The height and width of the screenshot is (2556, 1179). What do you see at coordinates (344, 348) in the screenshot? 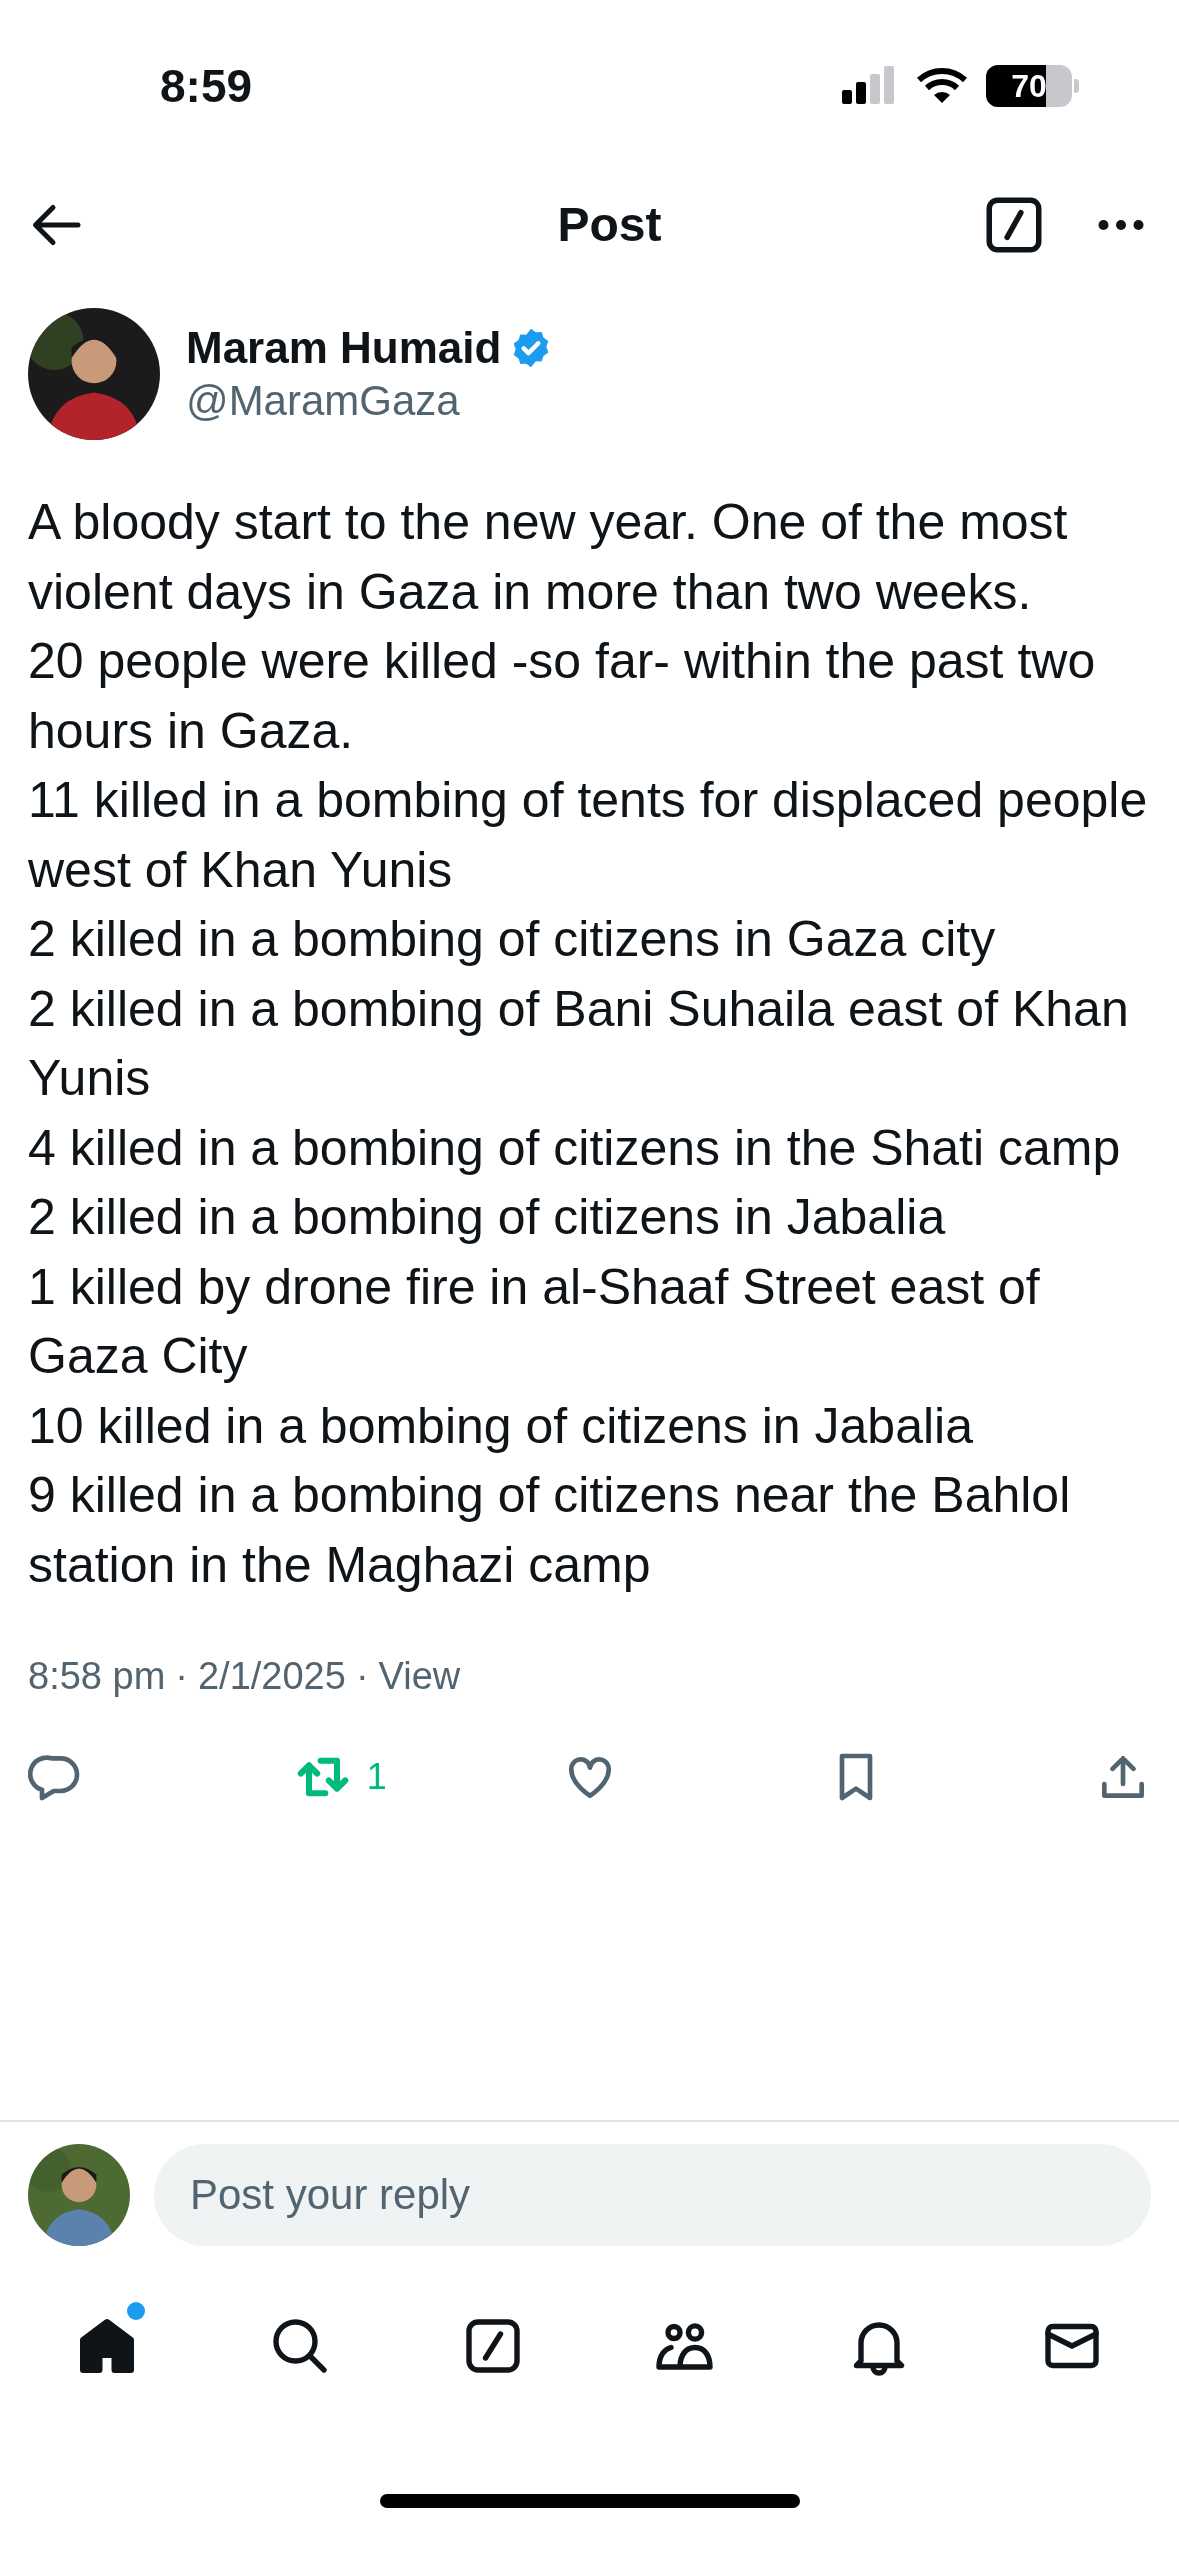
I see `author-name: Maram Humaid` at bounding box center [344, 348].